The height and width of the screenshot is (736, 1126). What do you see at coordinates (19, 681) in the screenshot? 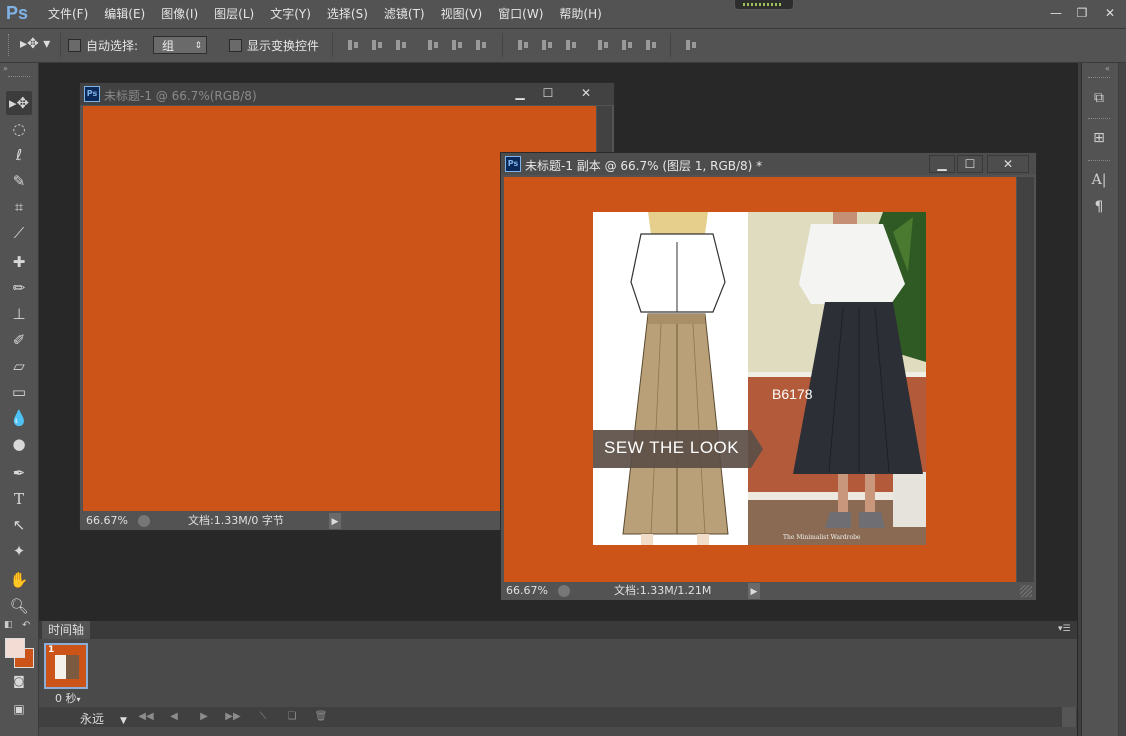
I see `quick-mask-icon: ◙` at bounding box center [19, 681].